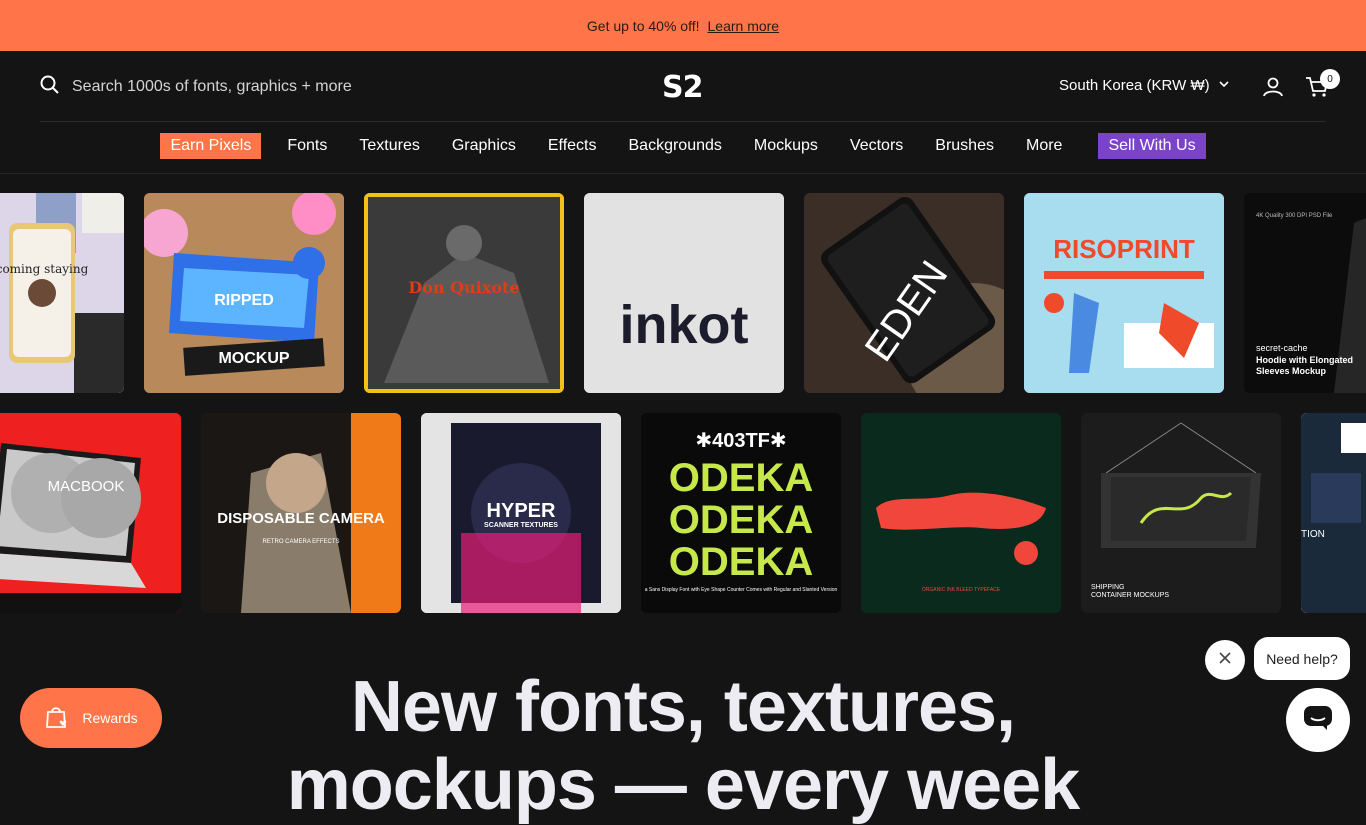 Image resolution: width=1366 pixels, height=825 pixels. Describe the element at coordinates (1134, 85) in the screenshot. I see `region-label: South Korea (KRW ₩)` at that location.